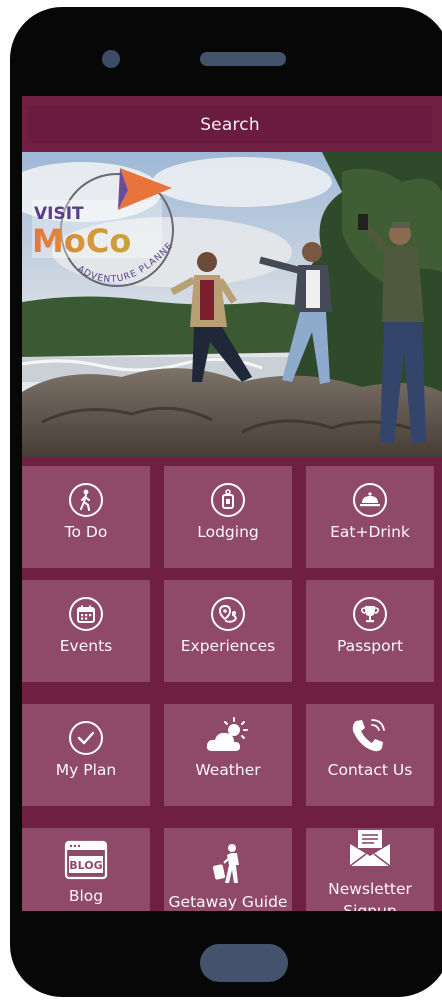 Image resolution: width=442 pixels, height=1000 pixels. Describe the element at coordinates (370, 614) in the screenshot. I see `trophy-icon` at that location.